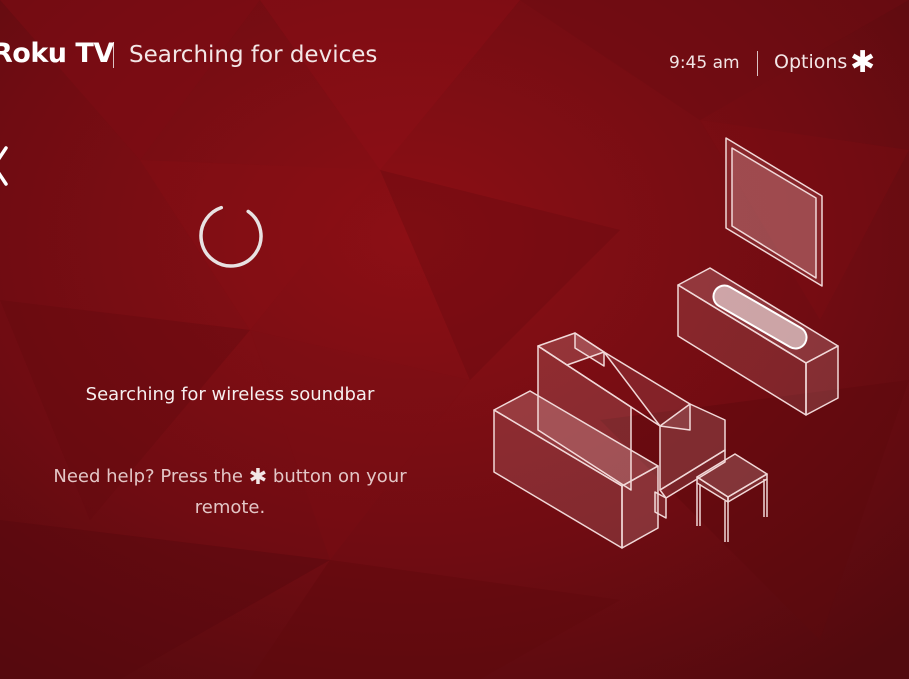 This screenshot has height=679, width=909. Describe the element at coordinates (6, 166) in the screenshot. I see `back-arrow-icon` at that location.